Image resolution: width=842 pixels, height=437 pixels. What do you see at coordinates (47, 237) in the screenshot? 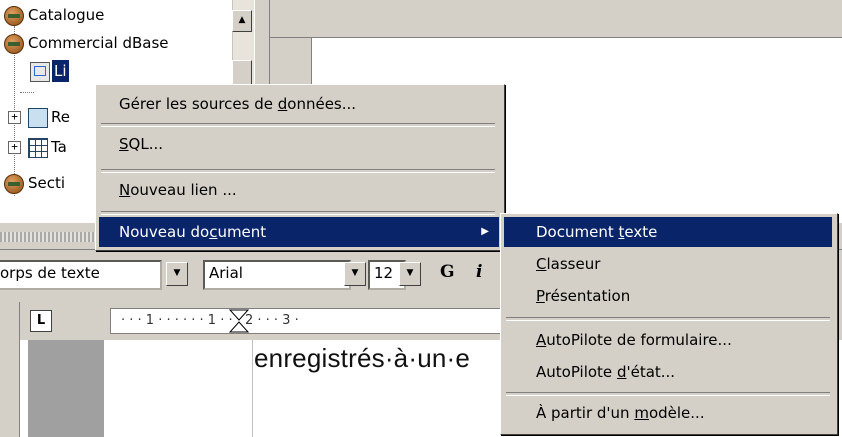
I see `separator-grip` at bounding box center [47, 237].